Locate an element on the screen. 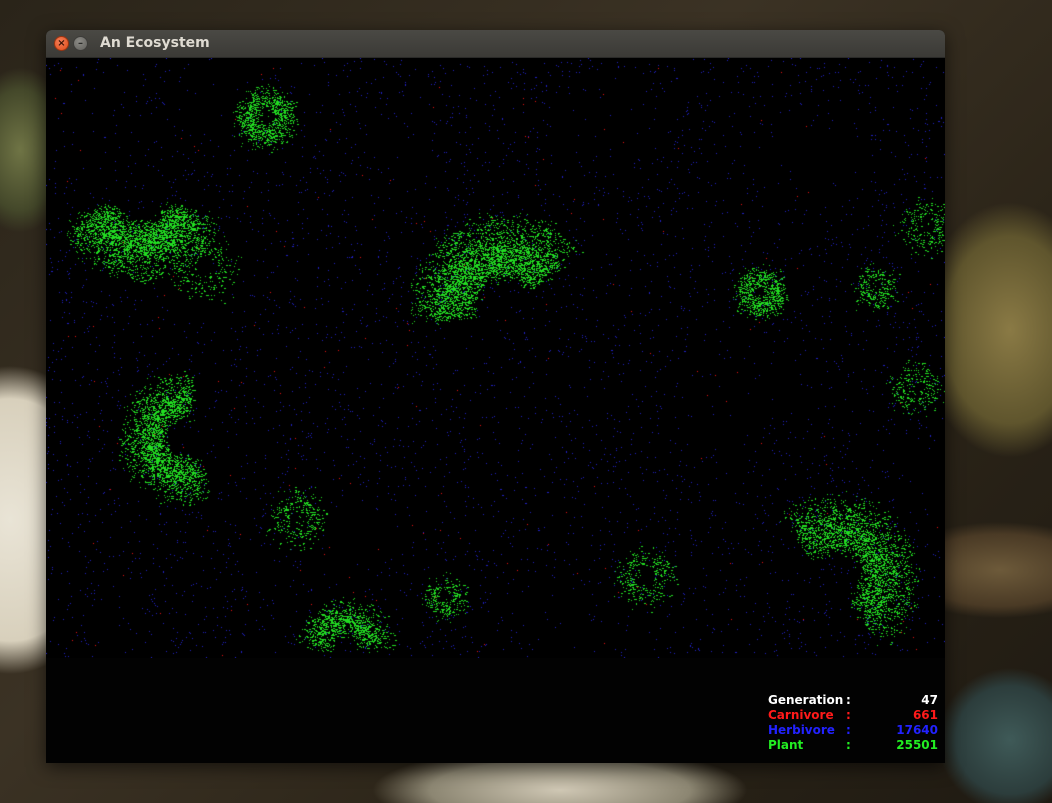 The width and height of the screenshot is (1052, 803). stat-herbivore: Herbivore : 17640 is located at coordinates (853, 730).